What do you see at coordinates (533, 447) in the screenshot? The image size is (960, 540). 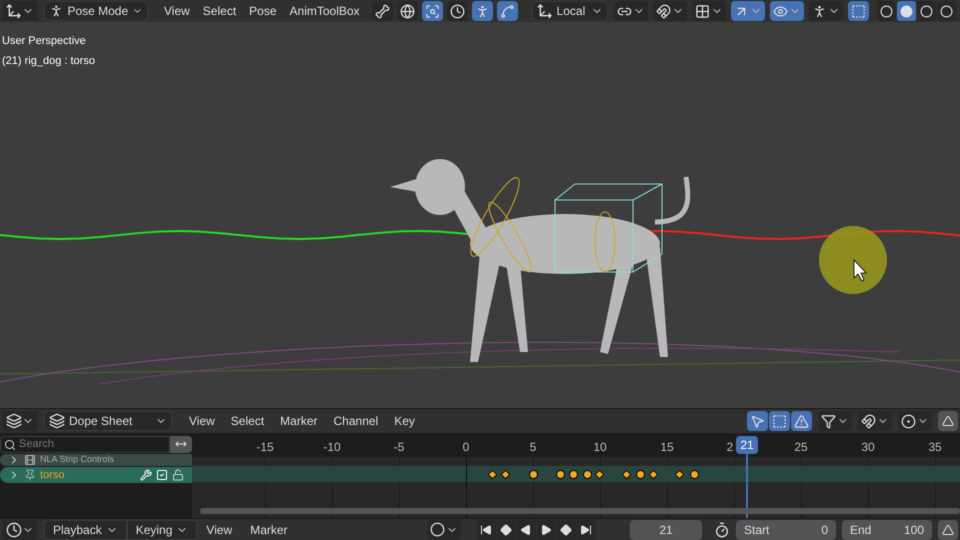 I see `frame-number: 5` at bounding box center [533, 447].